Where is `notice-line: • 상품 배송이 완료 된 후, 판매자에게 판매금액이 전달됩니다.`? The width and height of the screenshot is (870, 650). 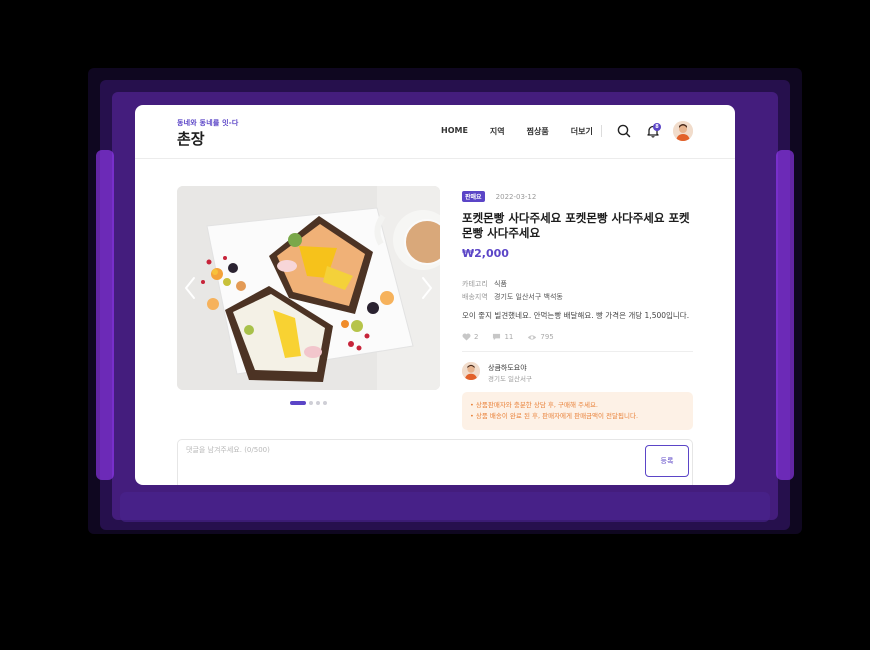
notice-line: • 상품 배송이 완료 된 후, 판매자에게 판매금액이 전달됩니다. is located at coordinates (554, 416).